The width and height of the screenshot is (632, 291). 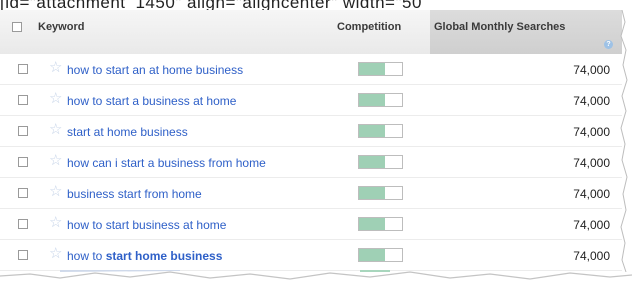 I want to click on keyword-link-bold: start home business, so click(x=164, y=256).